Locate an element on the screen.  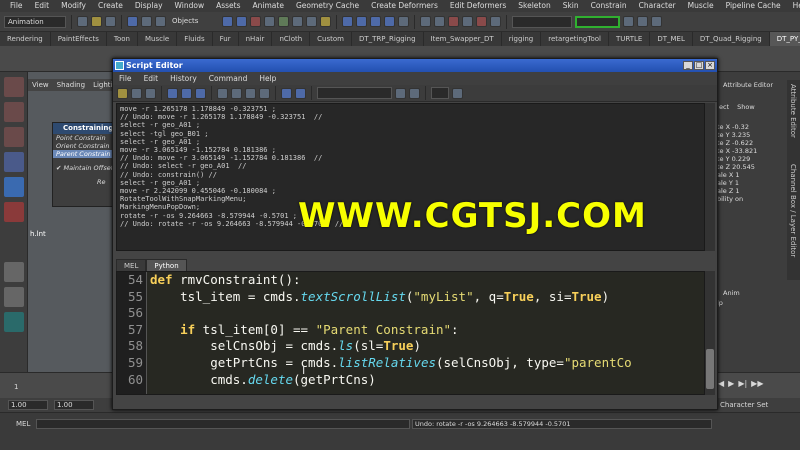
shelf-tab: TURTLE is located at coordinates (630, 39).